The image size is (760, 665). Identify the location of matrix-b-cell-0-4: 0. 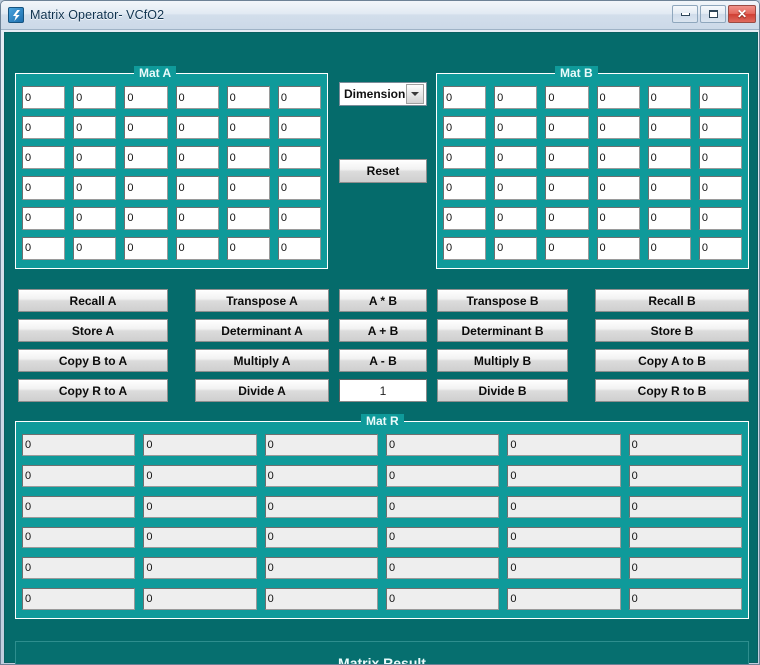
(669, 98).